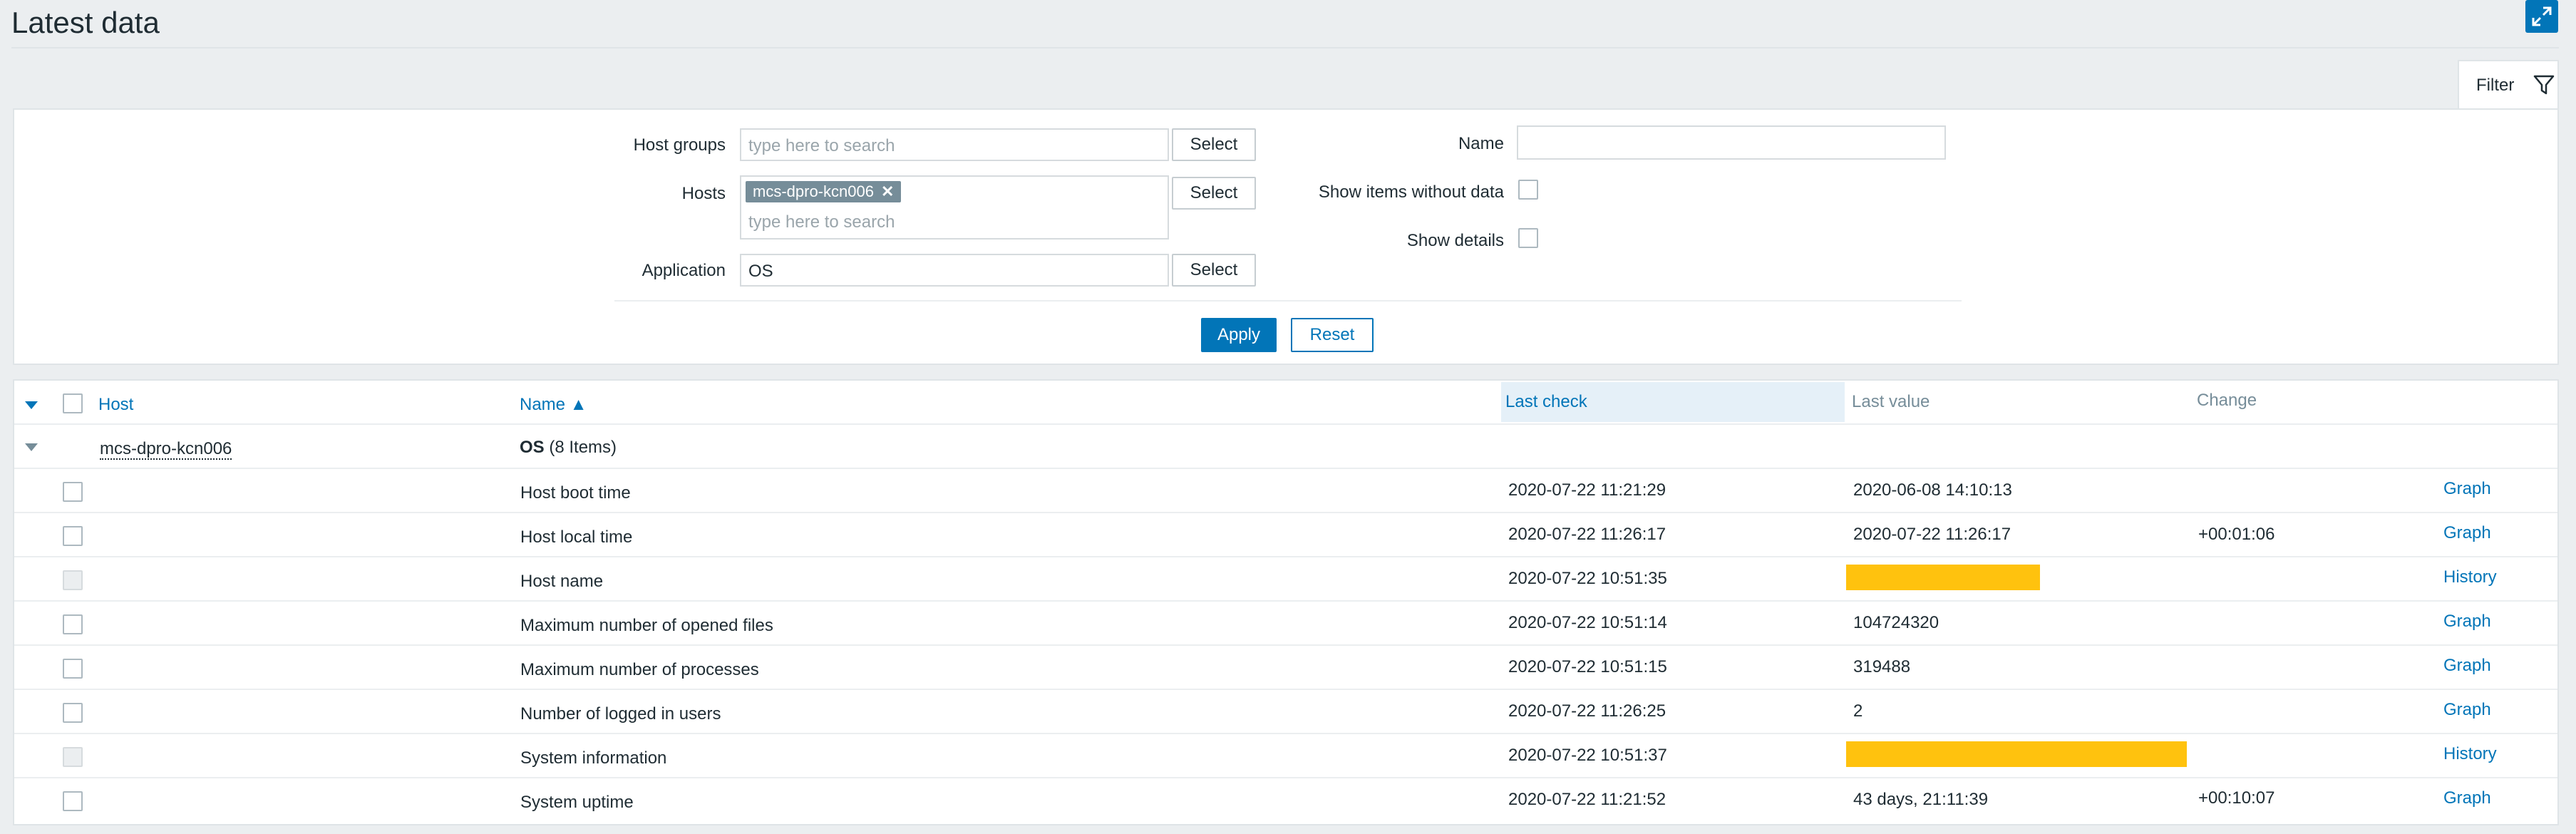 Image resolution: width=2576 pixels, height=834 pixels. I want to click on item-last-check: 2020-07-22 10:51:37, so click(1587, 755).